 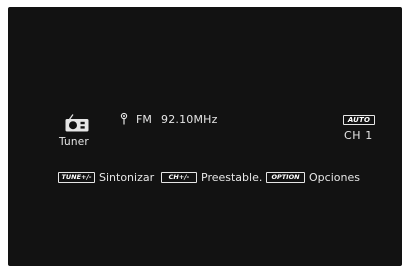 I want to click on hint-tune: TUNE+/- Sintonizar, so click(x=106, y=177).